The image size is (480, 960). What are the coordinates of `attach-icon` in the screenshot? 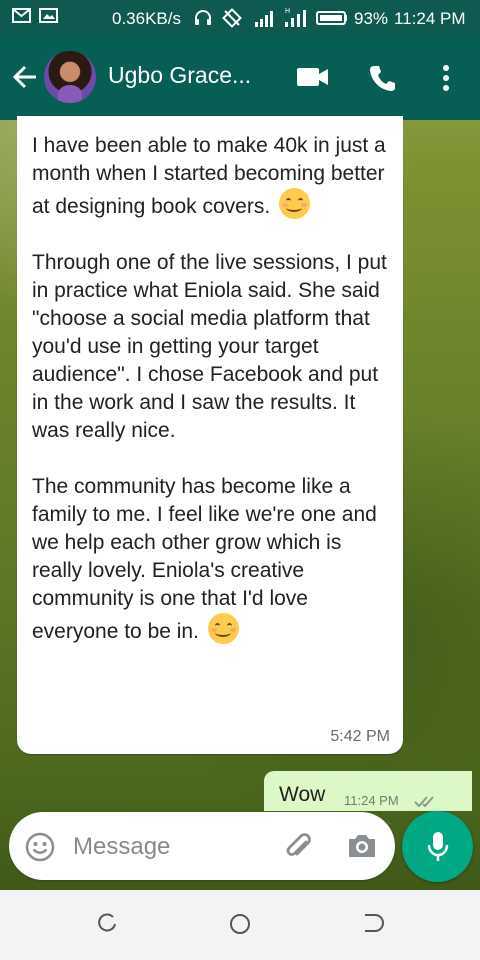 It's located at (299, 847).